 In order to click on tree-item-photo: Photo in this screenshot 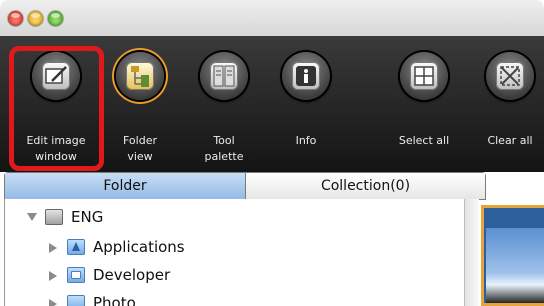, I will do `click(225, 298)`.